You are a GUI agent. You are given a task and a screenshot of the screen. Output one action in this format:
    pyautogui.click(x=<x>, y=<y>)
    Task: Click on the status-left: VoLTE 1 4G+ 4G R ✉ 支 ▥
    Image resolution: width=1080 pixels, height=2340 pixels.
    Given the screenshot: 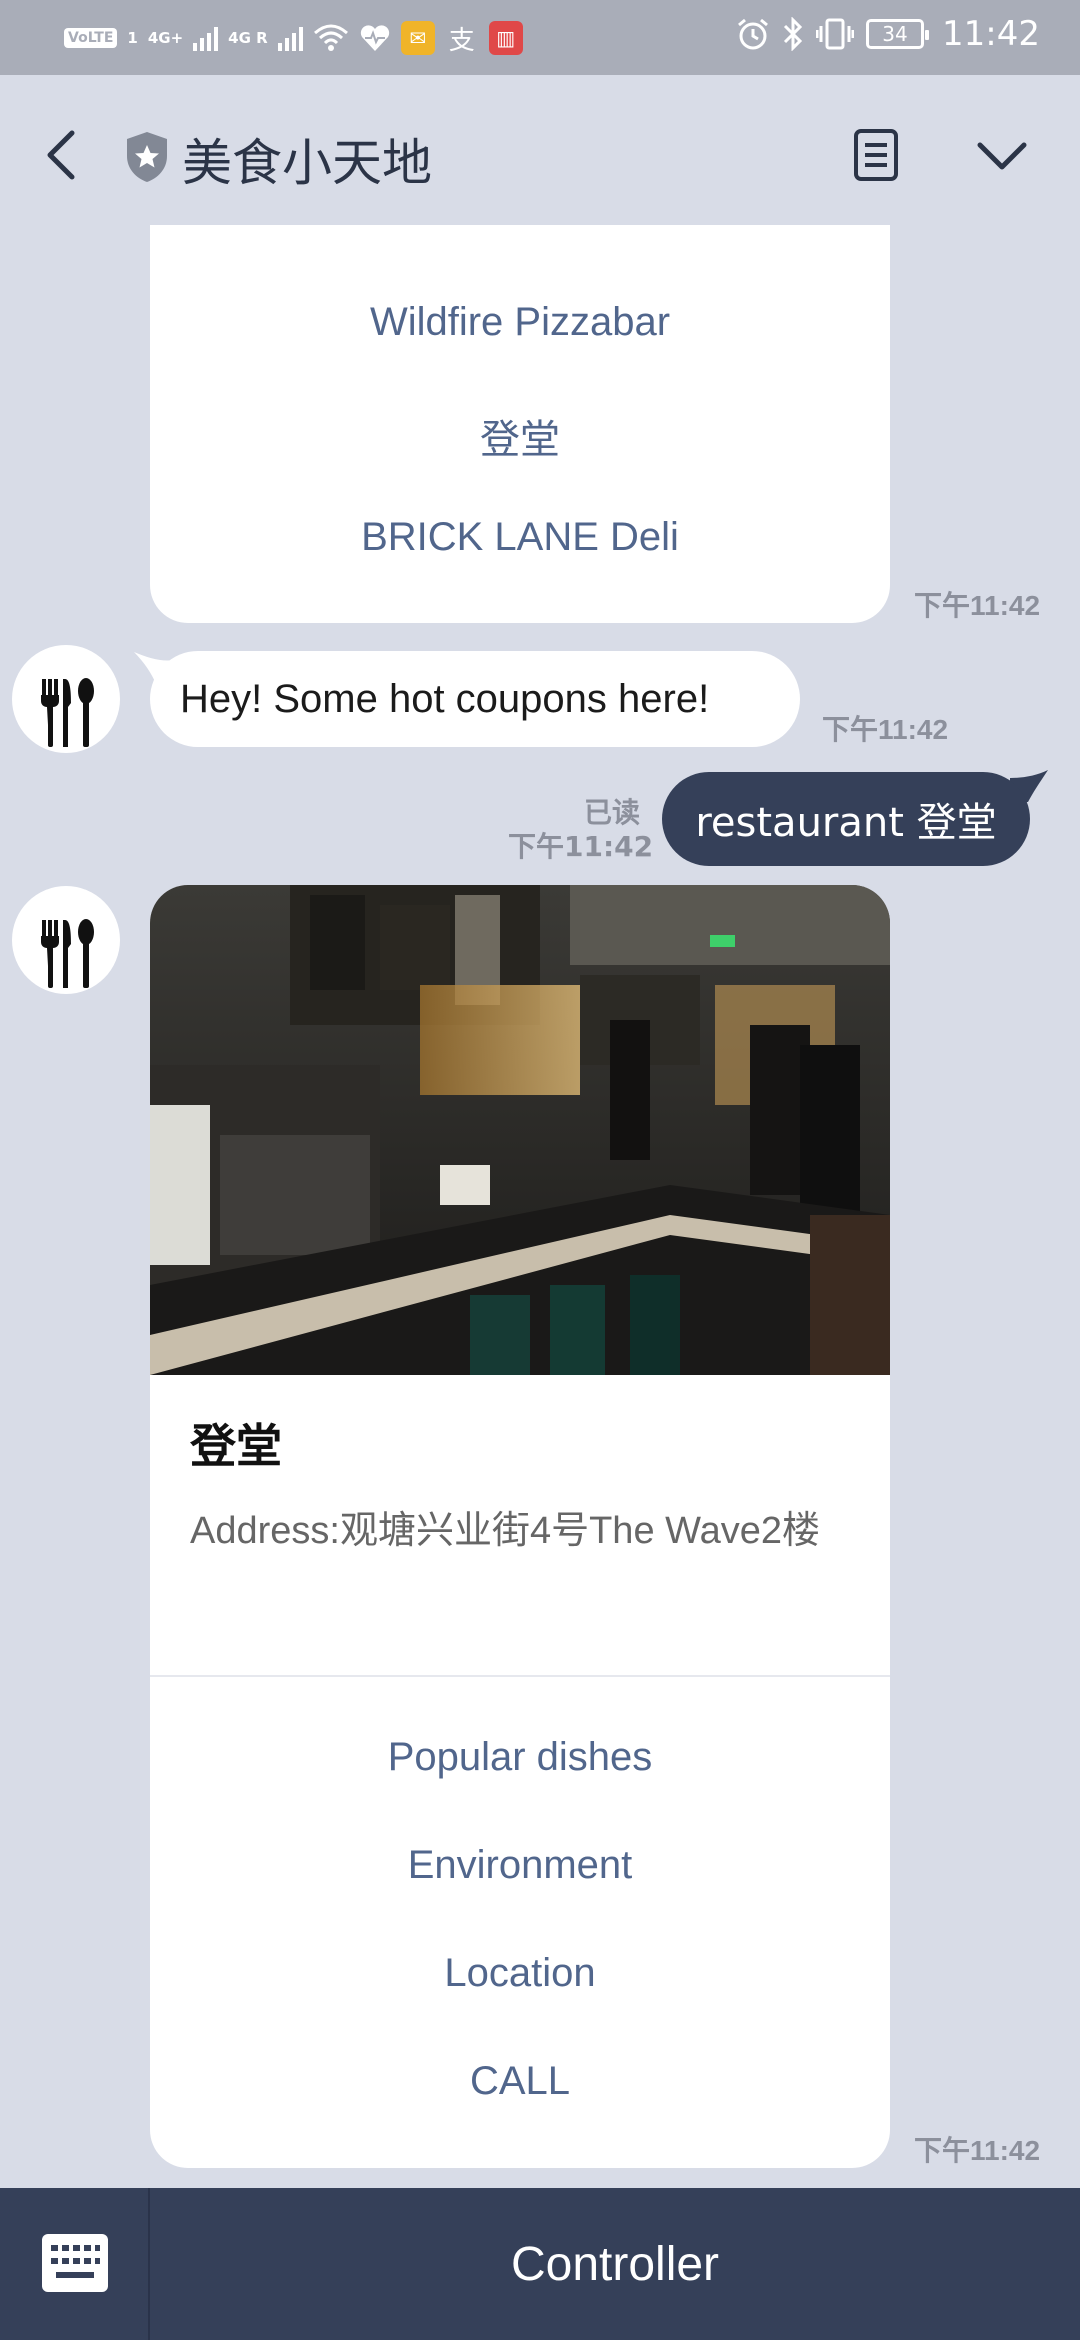 What is the action you would take?
    pyautogui.click(x=293, y=38)
    